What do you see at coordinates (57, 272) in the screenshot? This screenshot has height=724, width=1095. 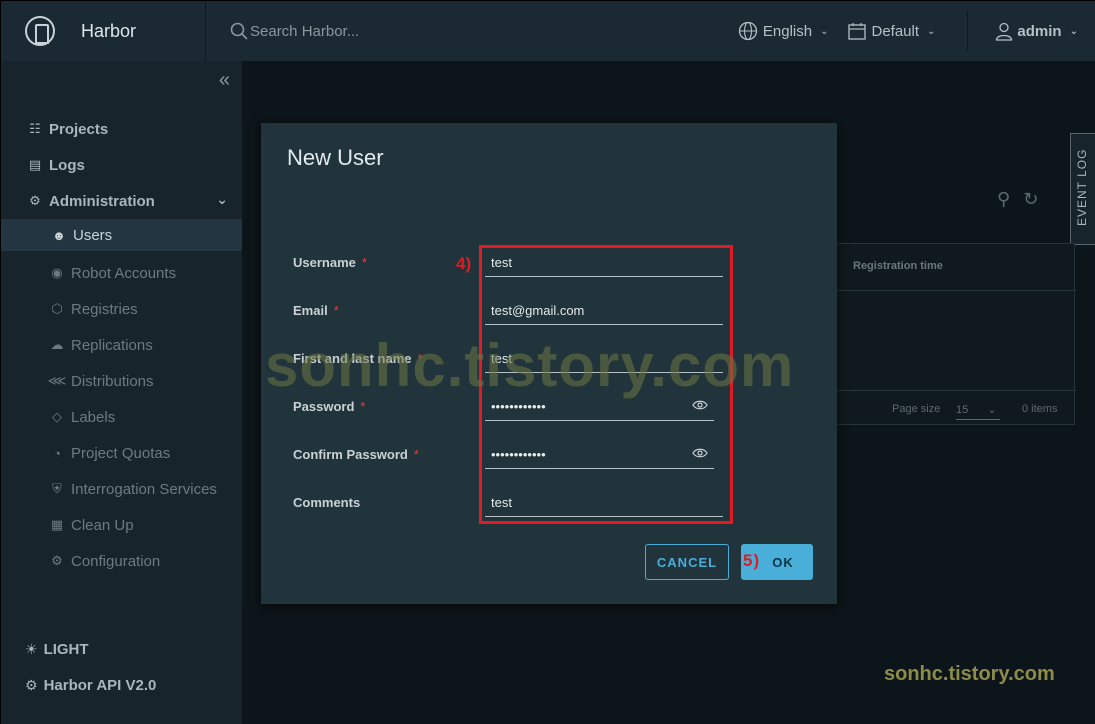 I see `robot-icon: ◉` at bounding box center [57, 272].